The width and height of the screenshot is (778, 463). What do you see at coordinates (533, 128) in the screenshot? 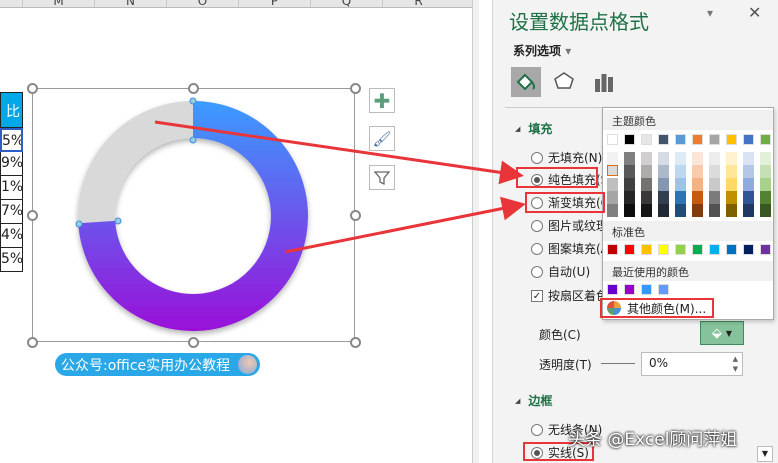
I see `fill-section-header: 填充` at bounding box center [533, 128].